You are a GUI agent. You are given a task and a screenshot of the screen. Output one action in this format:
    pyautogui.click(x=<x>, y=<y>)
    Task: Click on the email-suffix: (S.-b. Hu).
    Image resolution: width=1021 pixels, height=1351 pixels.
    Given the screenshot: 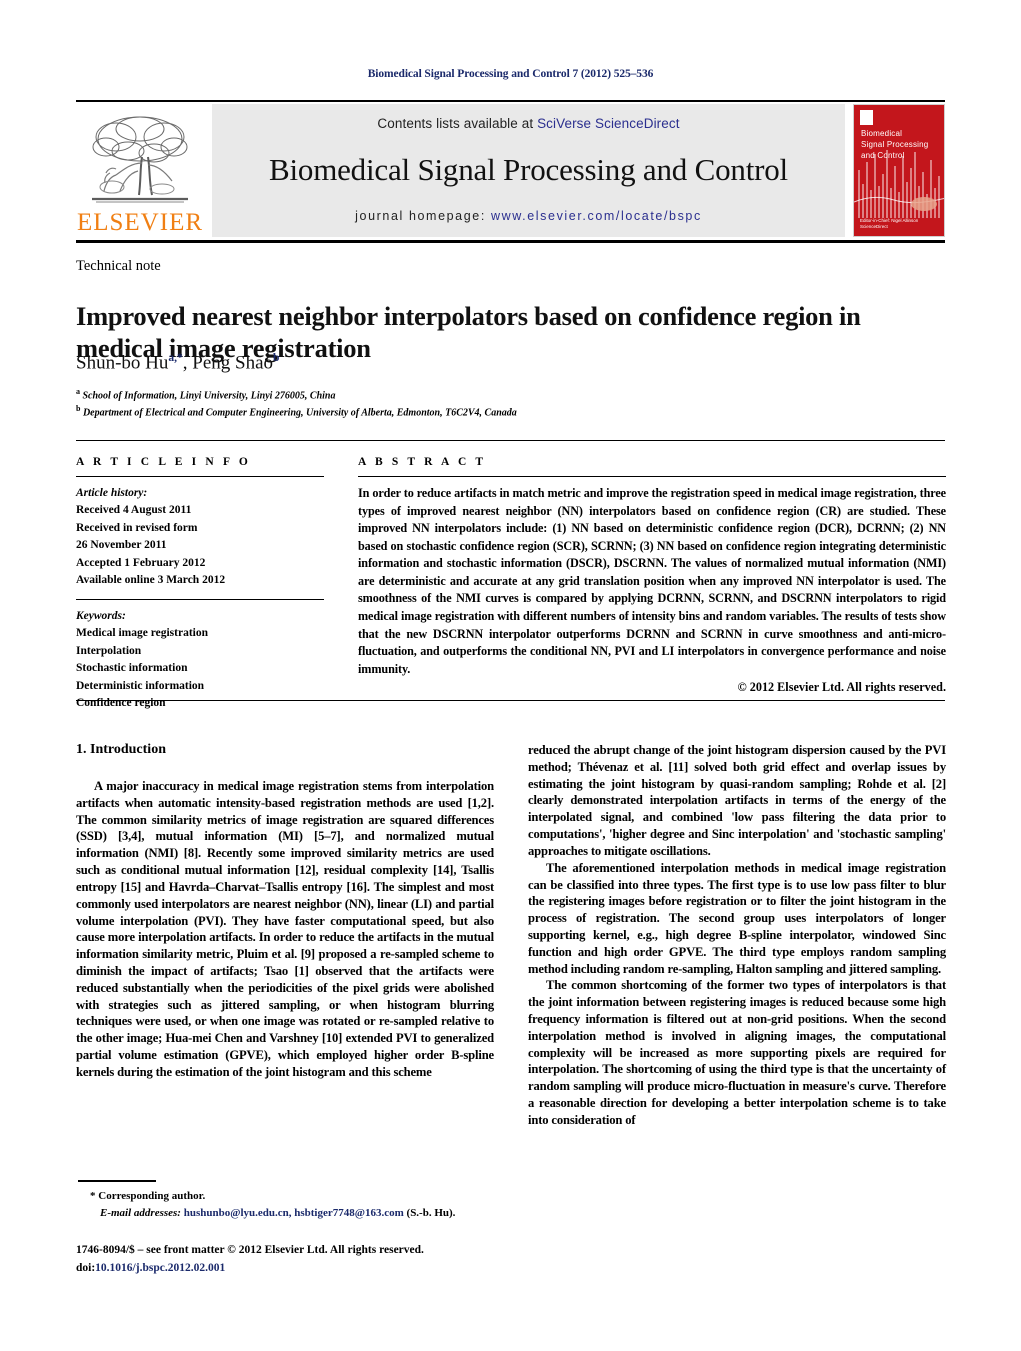 What is the action you would take?
    pyautogui.click(x=429, y=1212)
    